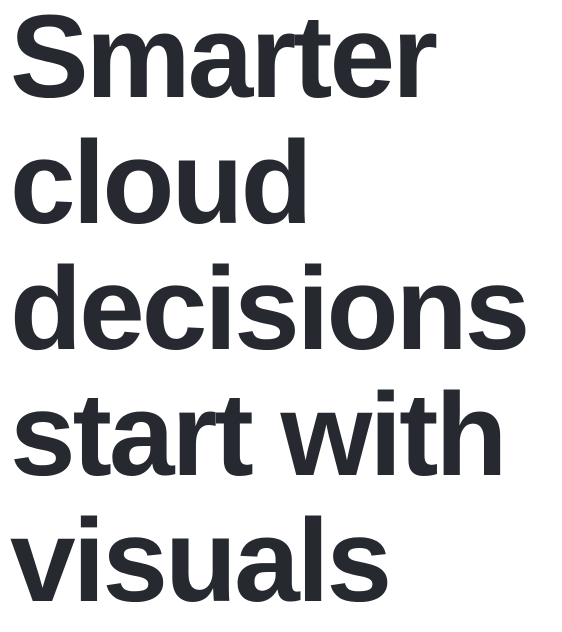 The height and width of the screenshot is (632, 562). I want to click on headline-line-5: visuals, so click(201, 561).